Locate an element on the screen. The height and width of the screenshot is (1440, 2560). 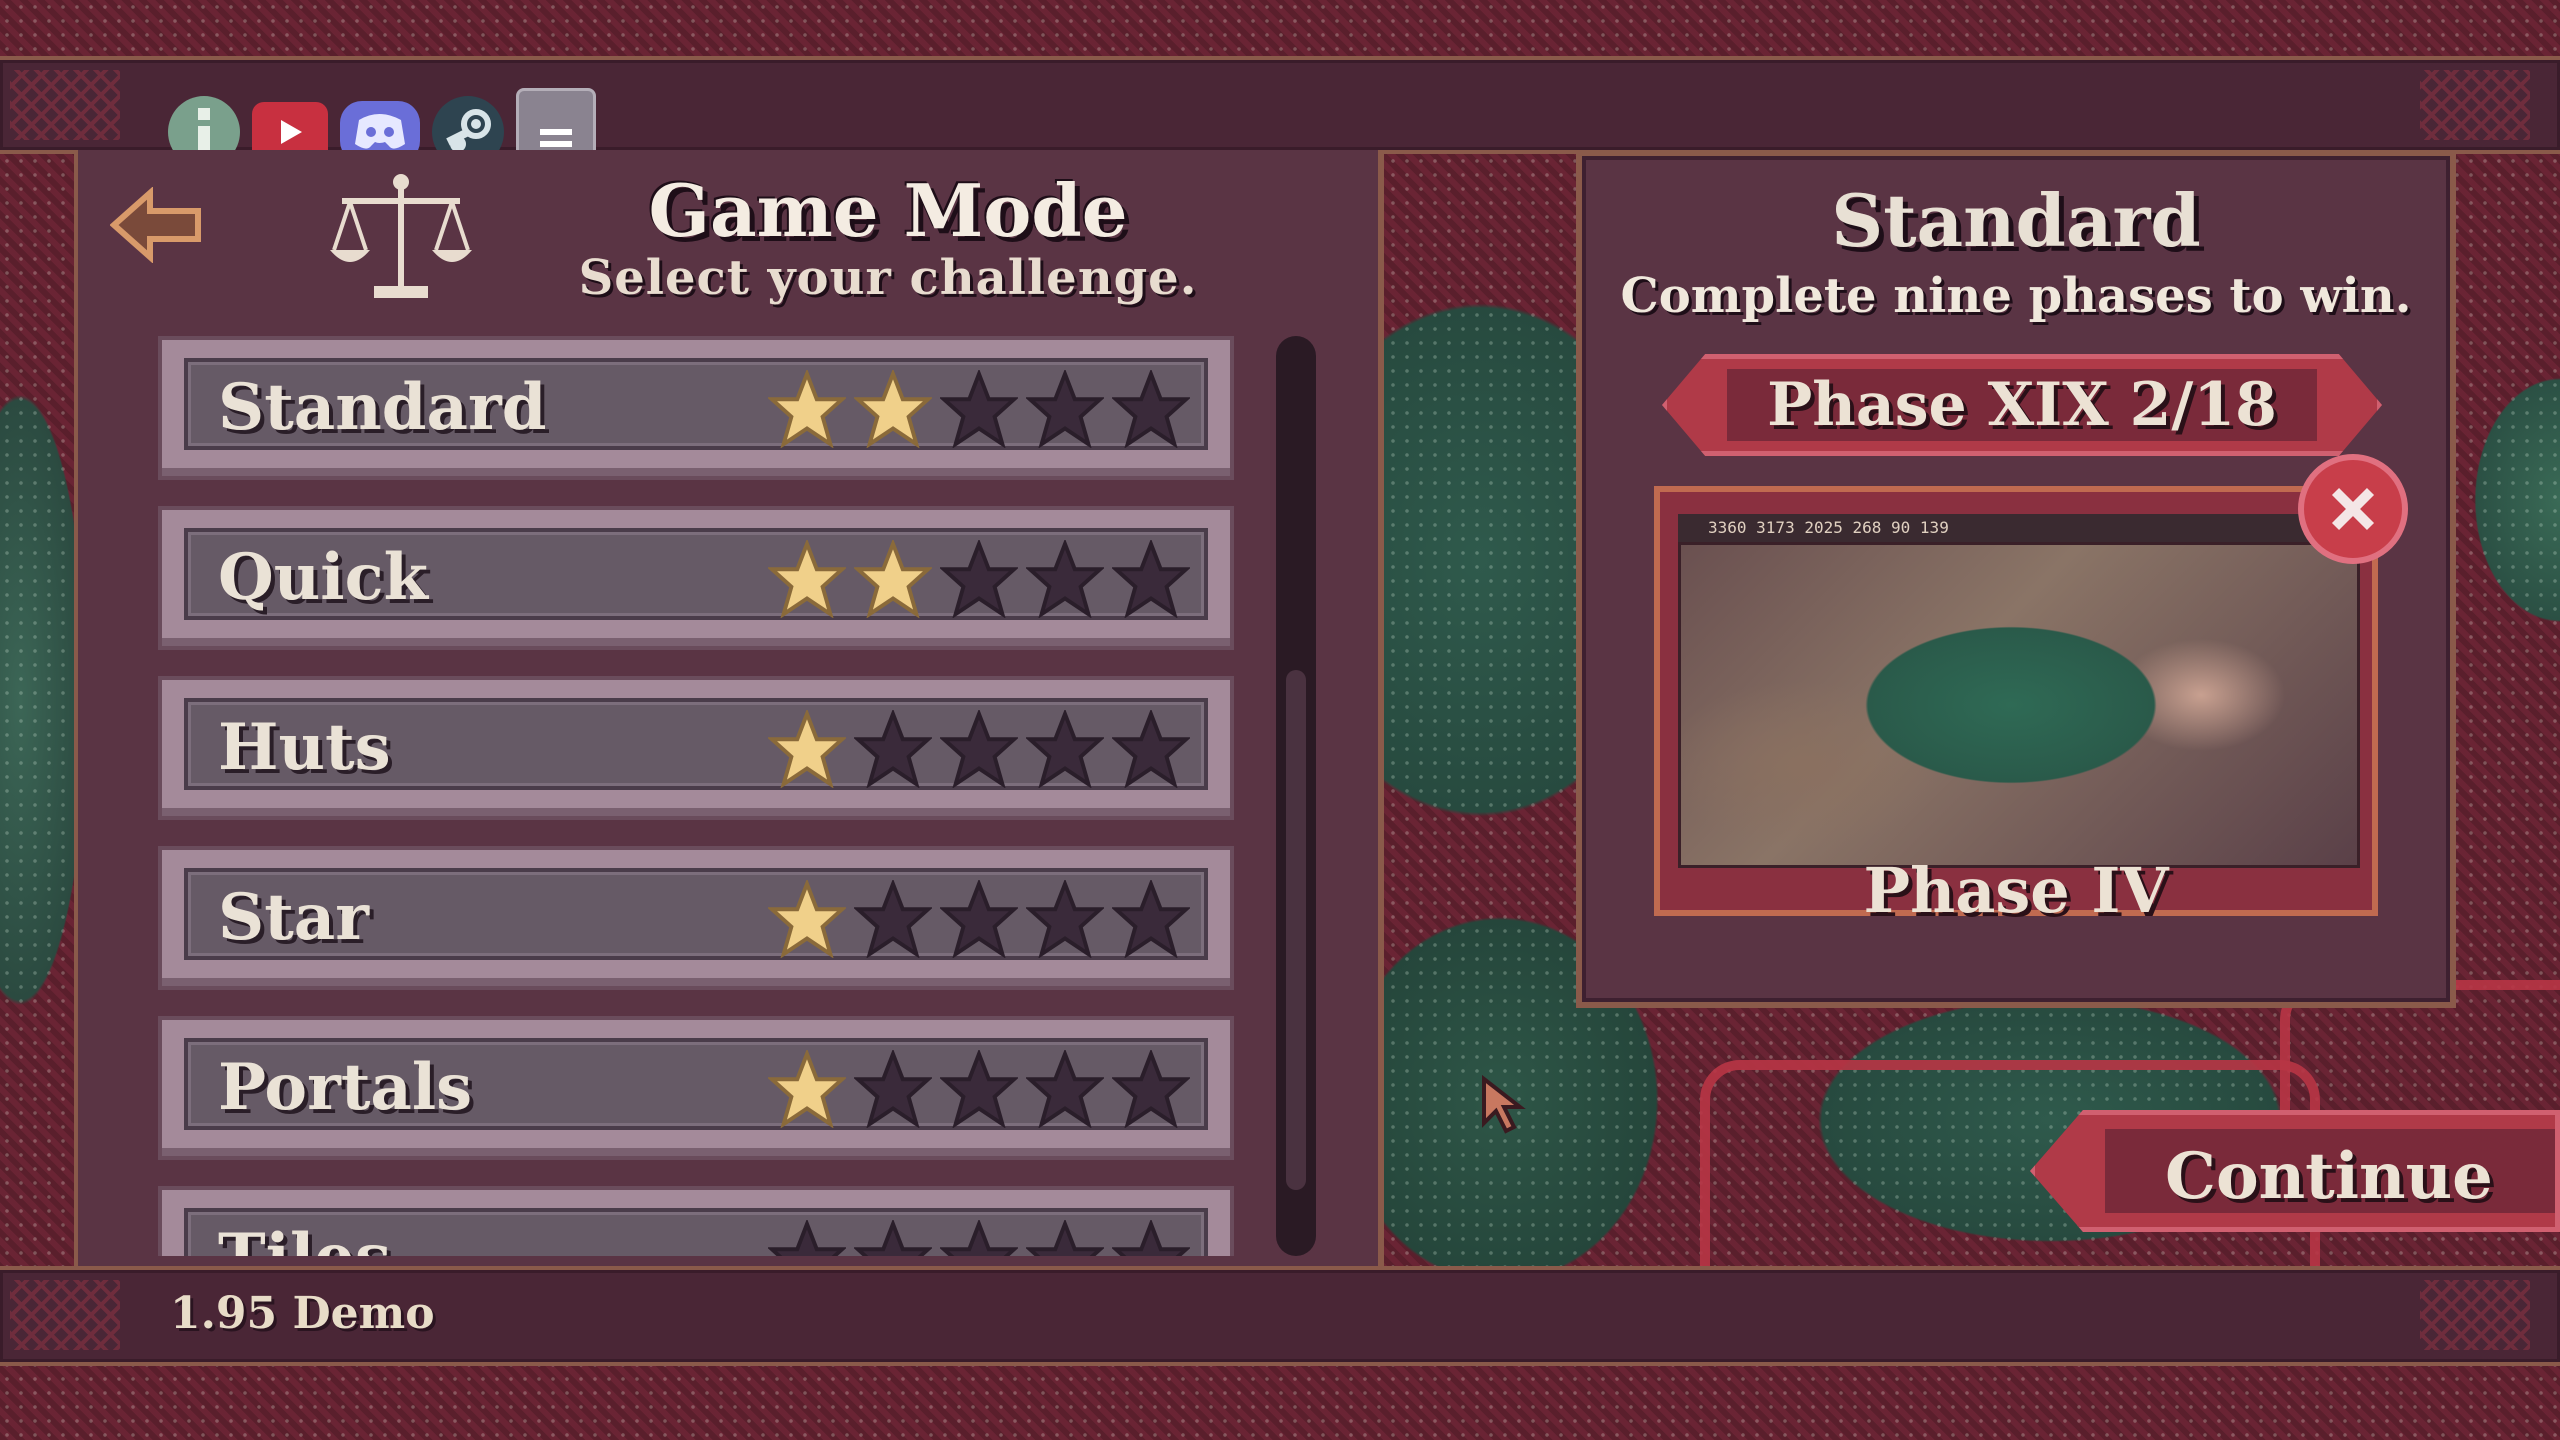
arrow-left-icon is located at coordinates (155, 225).